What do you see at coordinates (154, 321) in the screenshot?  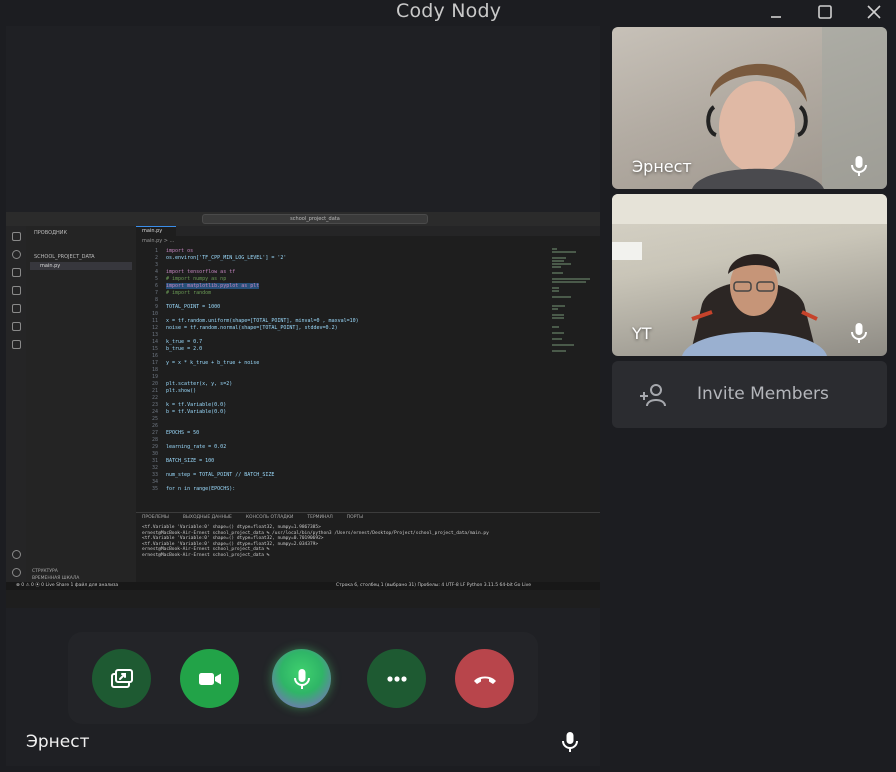 I see `line-number: 11` at bounding box center [154, 321].